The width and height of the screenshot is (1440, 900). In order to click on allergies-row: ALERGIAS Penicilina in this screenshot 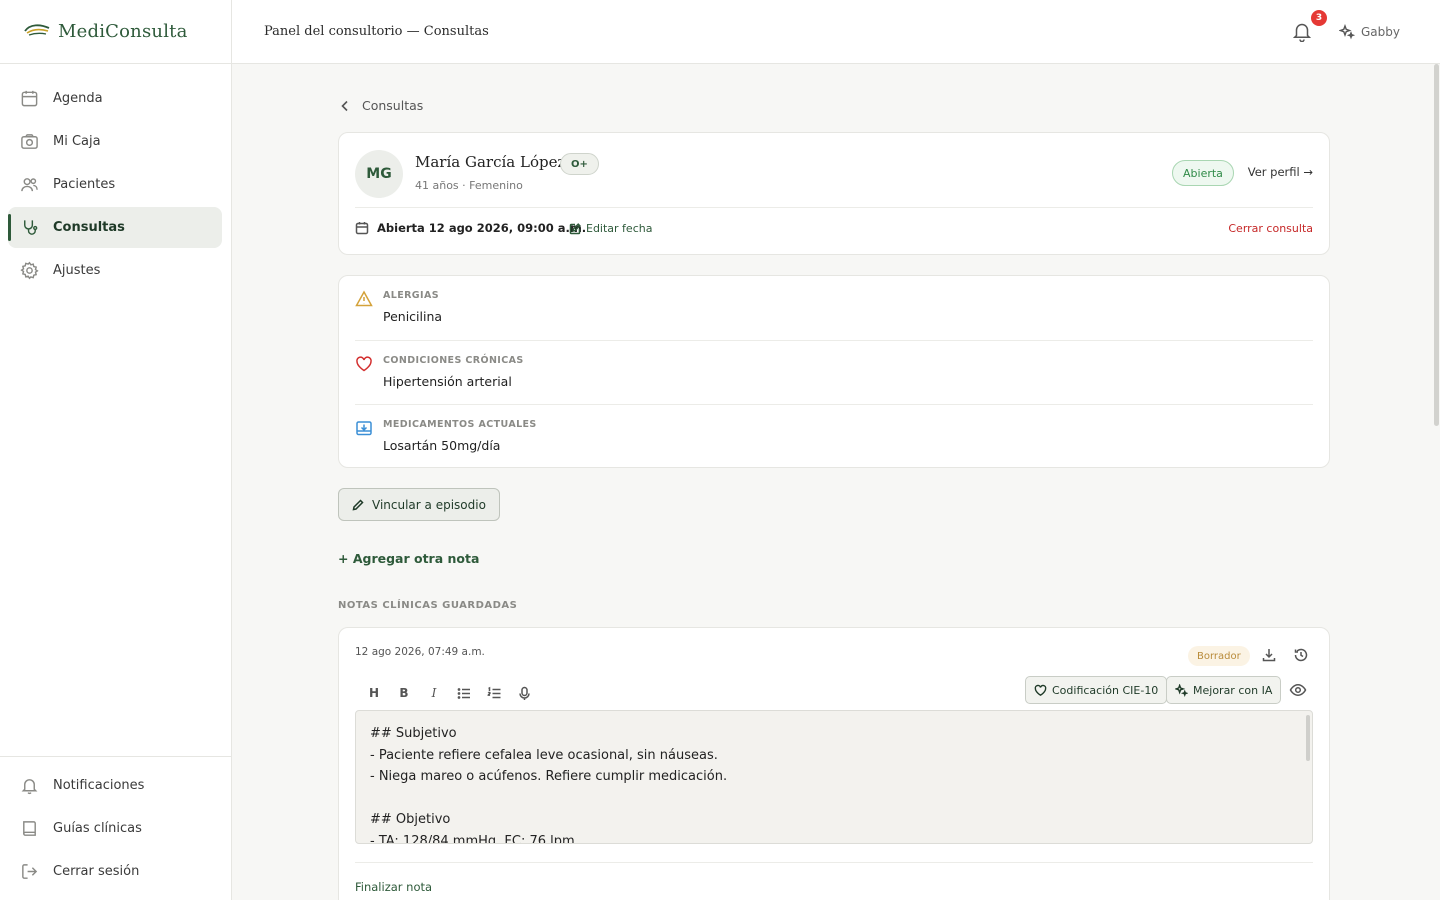, I will do `click(834, 308)`.